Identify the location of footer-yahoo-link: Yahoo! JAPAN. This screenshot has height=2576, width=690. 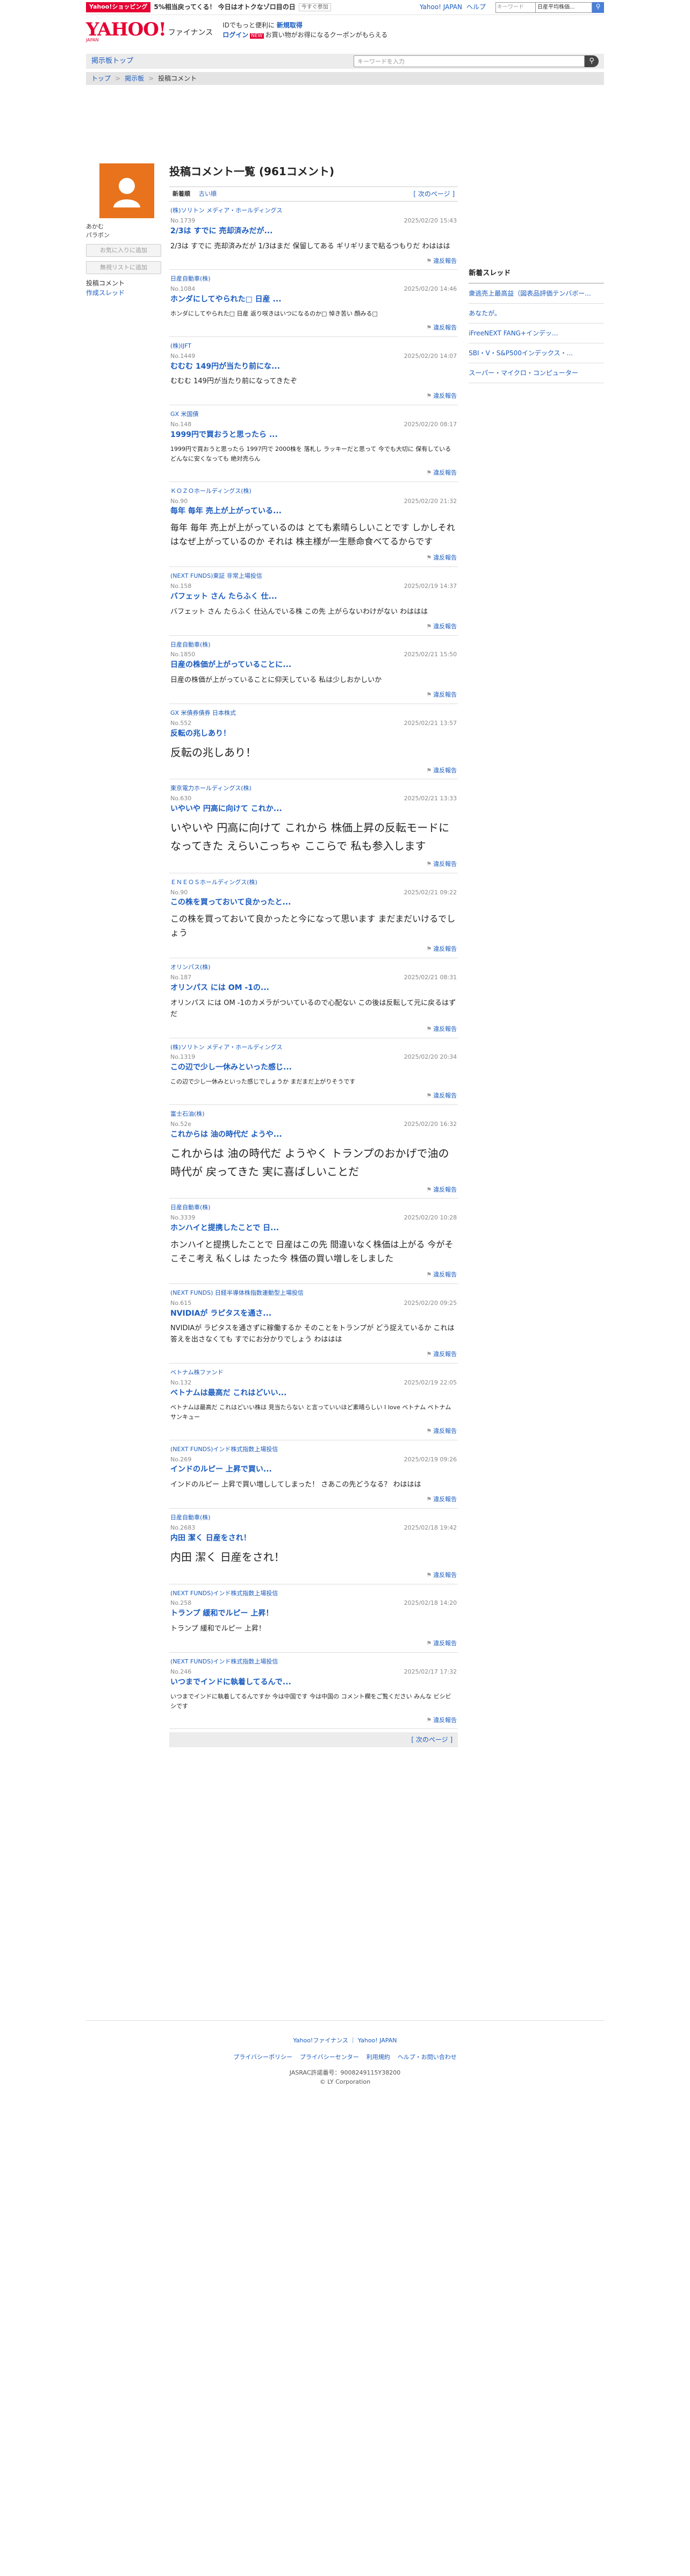
(377, 2040).